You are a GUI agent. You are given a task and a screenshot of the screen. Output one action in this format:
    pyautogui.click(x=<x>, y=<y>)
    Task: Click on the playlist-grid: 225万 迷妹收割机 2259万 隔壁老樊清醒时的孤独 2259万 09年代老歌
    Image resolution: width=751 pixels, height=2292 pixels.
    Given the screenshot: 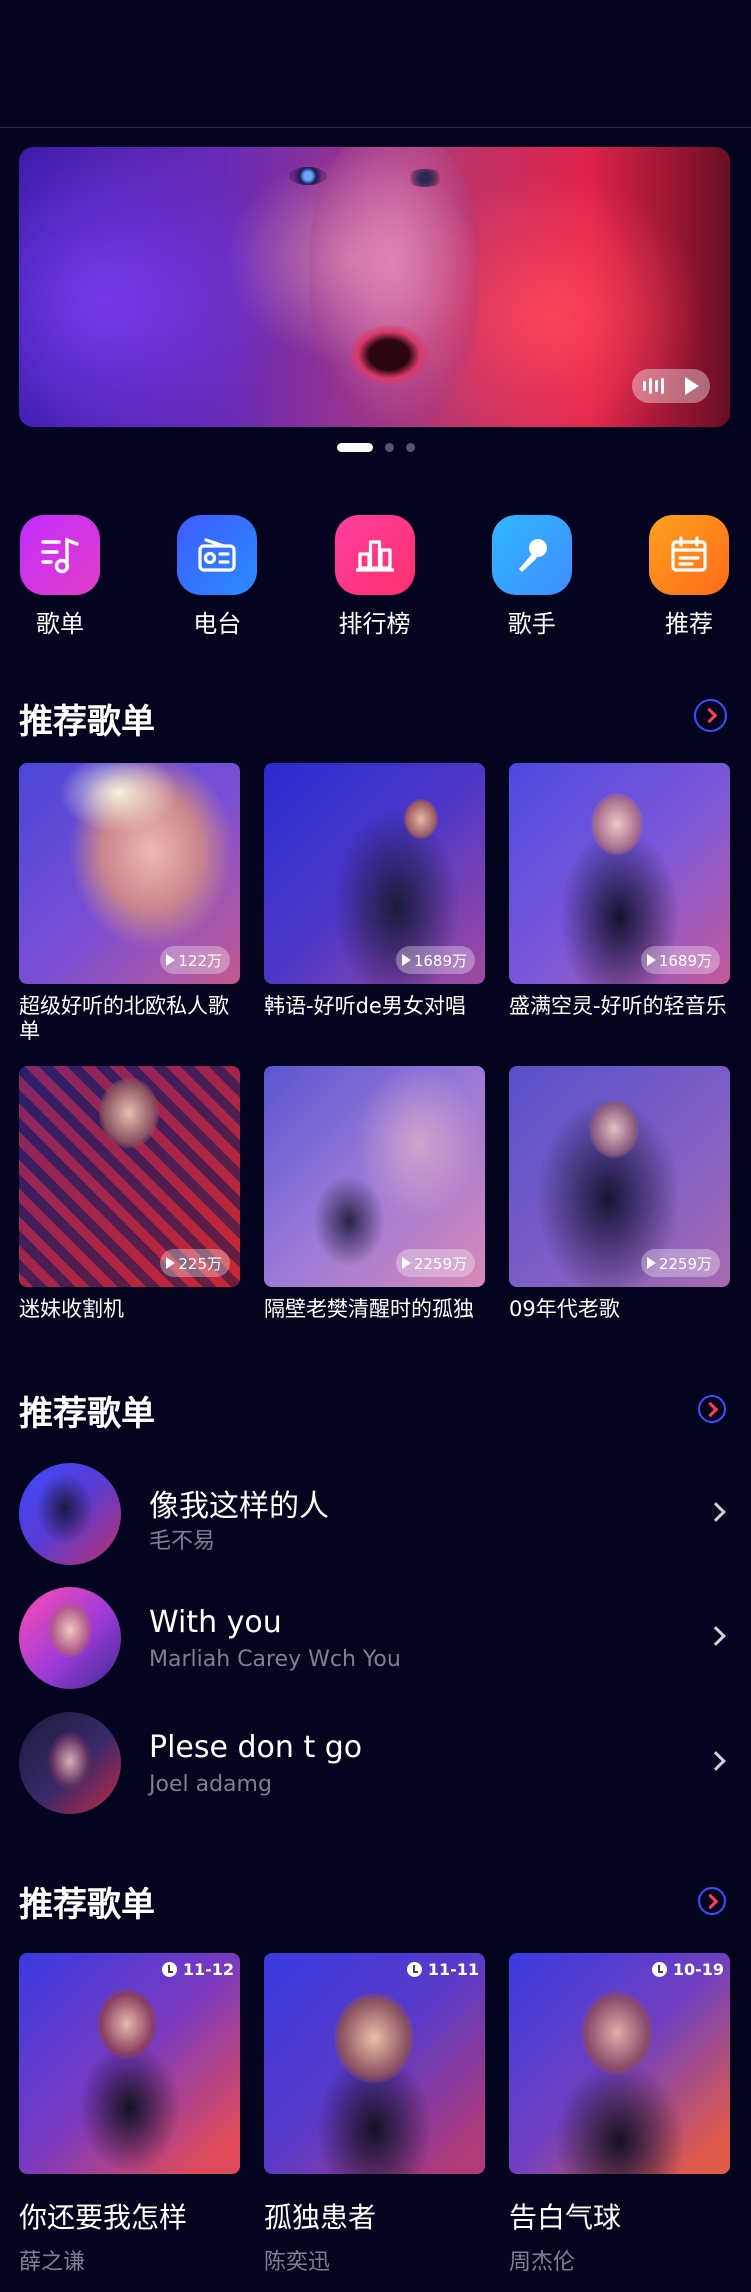 What is the action you would take?
    pyautogui.click(x=375, y=1194)
    